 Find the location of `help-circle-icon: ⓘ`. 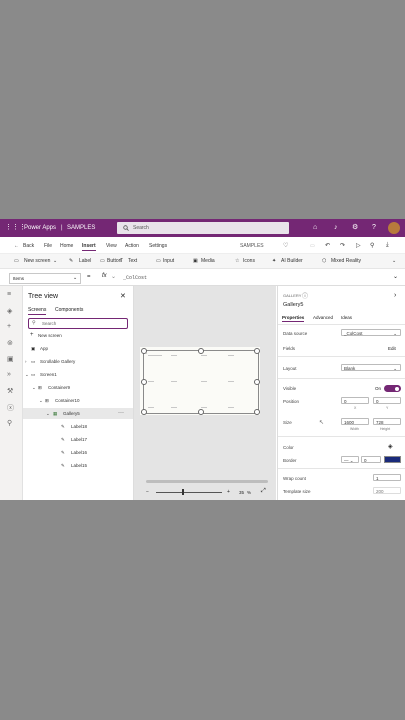

help-circle-icon: ⓘ is located at coordinates (305, 295).